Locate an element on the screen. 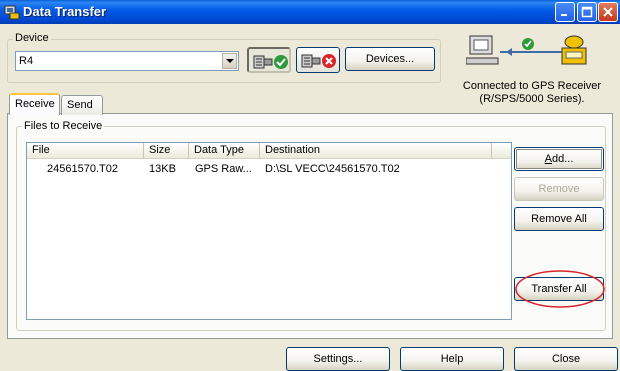  files-list-header: File Size Data Type Destination is located at coordinates (269, 151).